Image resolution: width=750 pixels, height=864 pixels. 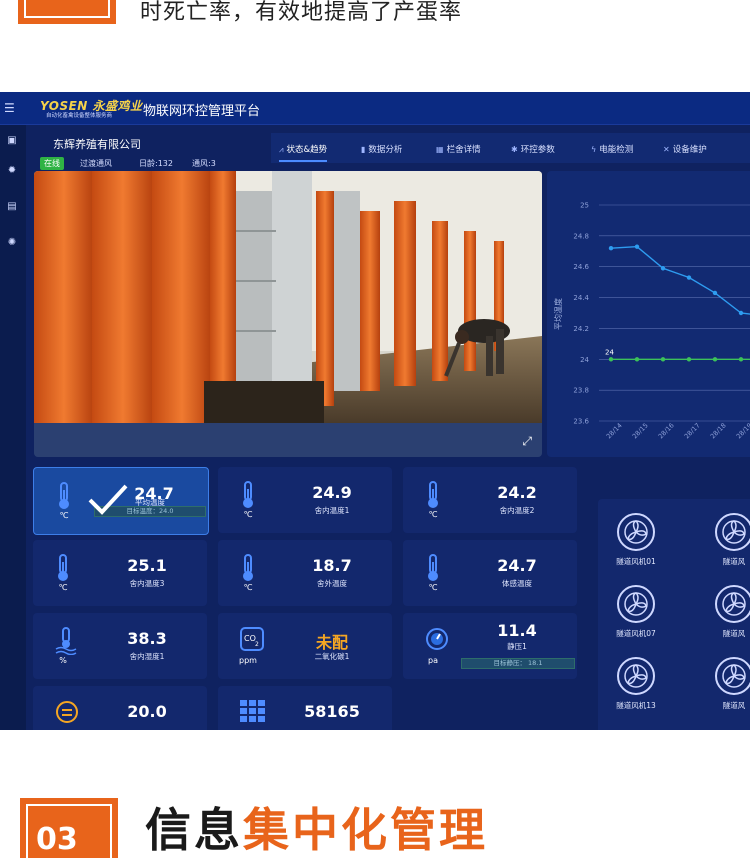 I want to click on app-title: 物联网环控管理平台, so click(x=202, y=111).